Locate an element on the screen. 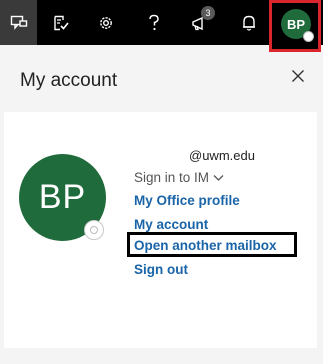 The image size is (323, 364). feedback-button is located at coordinates (18, 22).